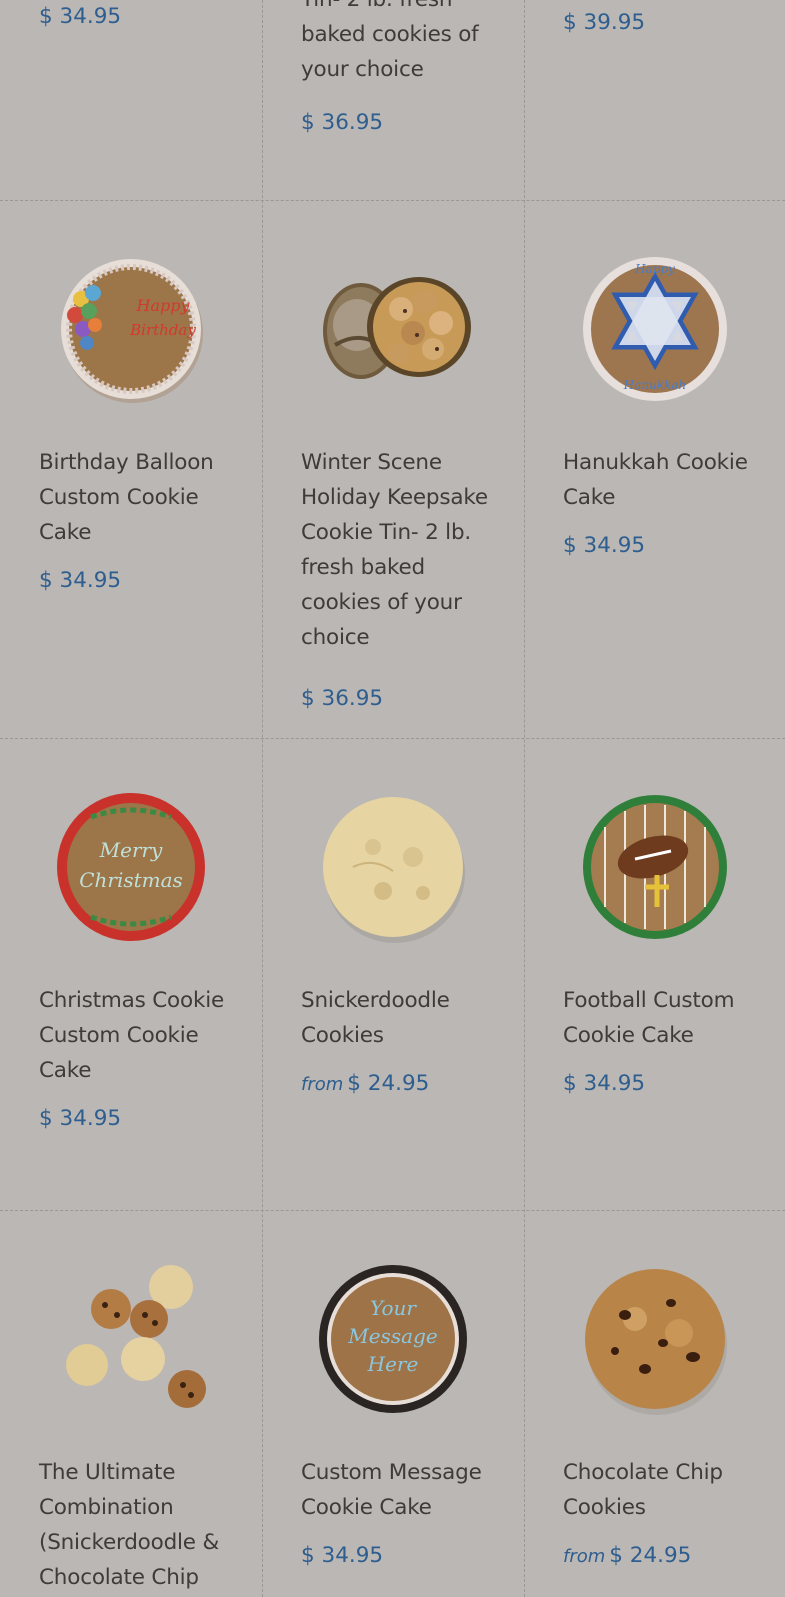 The image size is (785, 1597). Describe the element at coordinates (140, 497) in the screenshot. I see `product-name: Birthday Balloon Custom Cookie Cake` at that location.